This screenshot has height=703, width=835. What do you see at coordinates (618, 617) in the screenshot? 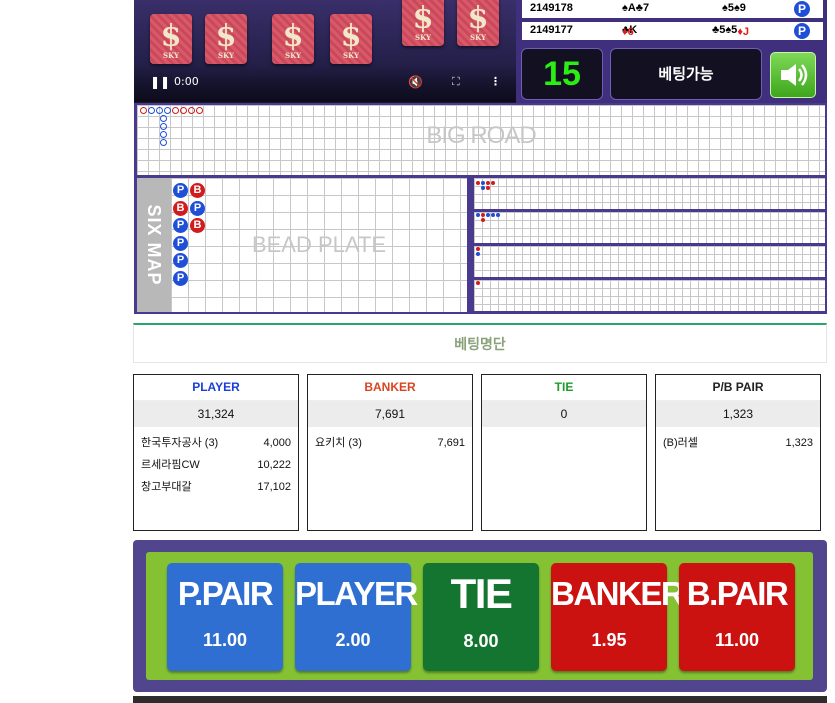
I see `bet-button-banker: BANKER 1.95` at bounding box center [618, 617].